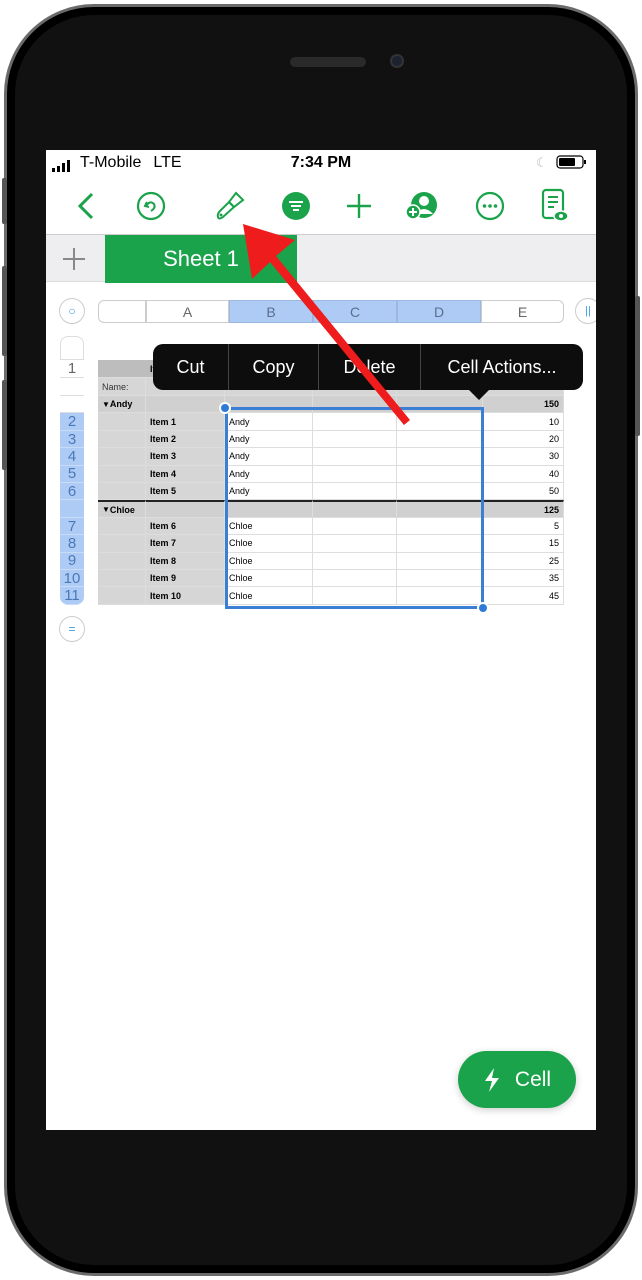 Image resolution: width=642 pixels, height=1280 pixels. What do you see at coordinates (72, 527) in the screenshot?
I see `row-number: 7` at bounding box center [72, 527].